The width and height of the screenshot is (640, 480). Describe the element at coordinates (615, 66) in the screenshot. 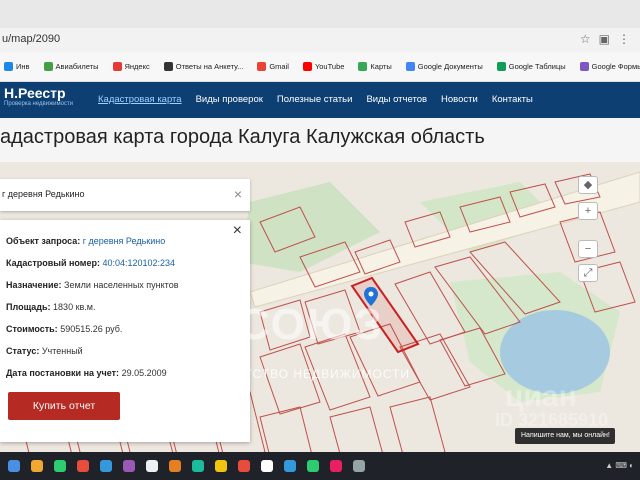

I see `bookmark-label: Google Формы` at that location.